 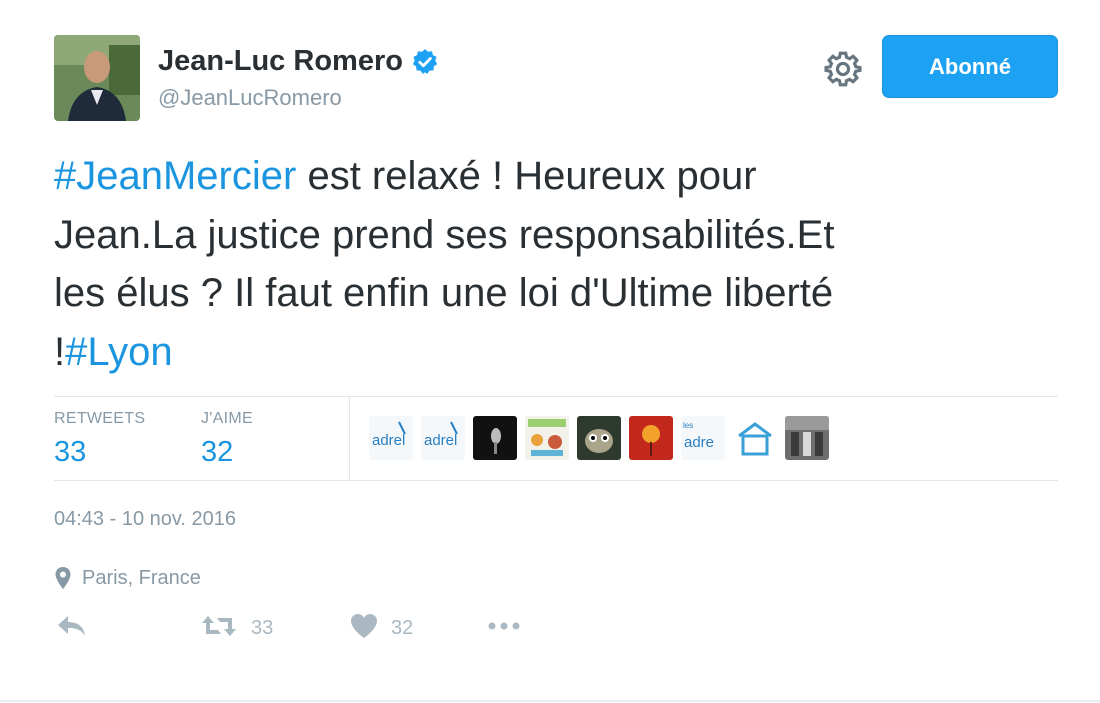 What do you see at coordinates (364, 628) in the screenshot?
I see `heart-icon` at bounding box center [364, 628].